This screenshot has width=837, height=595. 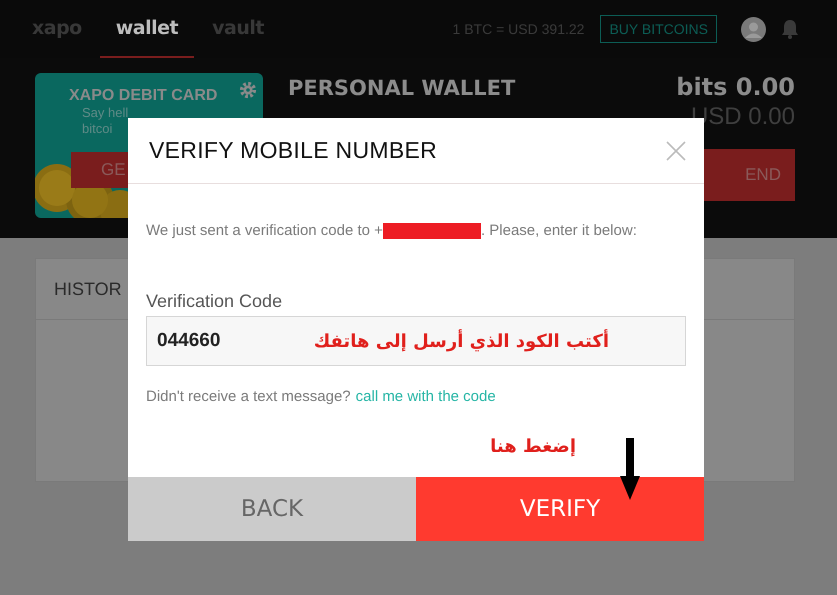 What do you see at coordinates (658, 29) in the screenshot?
I see `buy-bitcoins-button: BUY BITCOINS` at bounding box center [658, 29].